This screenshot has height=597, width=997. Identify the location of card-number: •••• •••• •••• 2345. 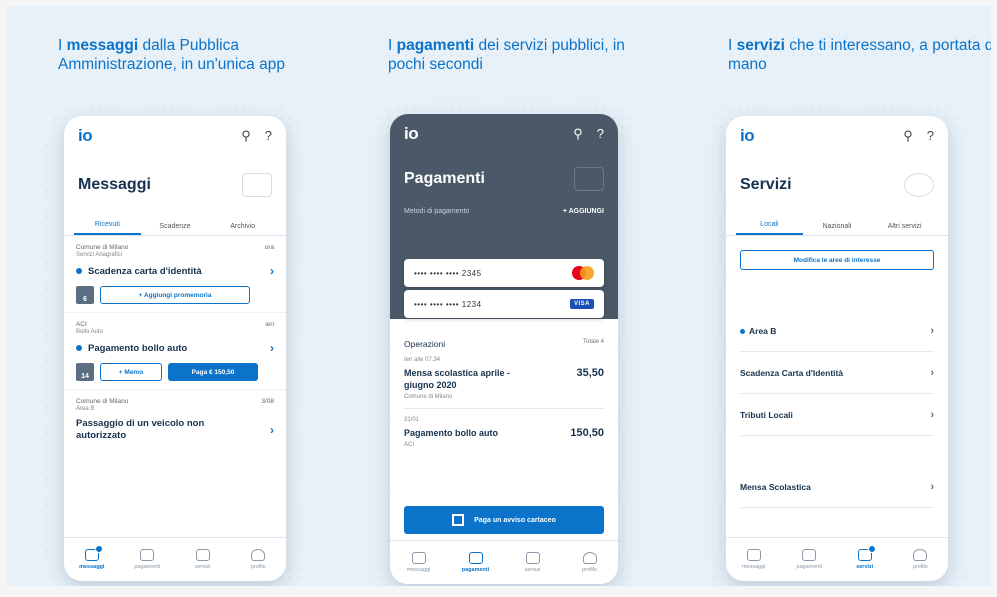
(448, 273).